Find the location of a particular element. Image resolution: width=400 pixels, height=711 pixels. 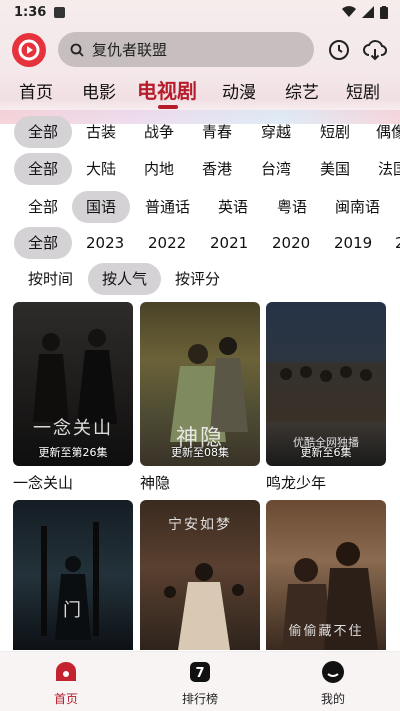

home-icon is located at coordinates (66, 672).